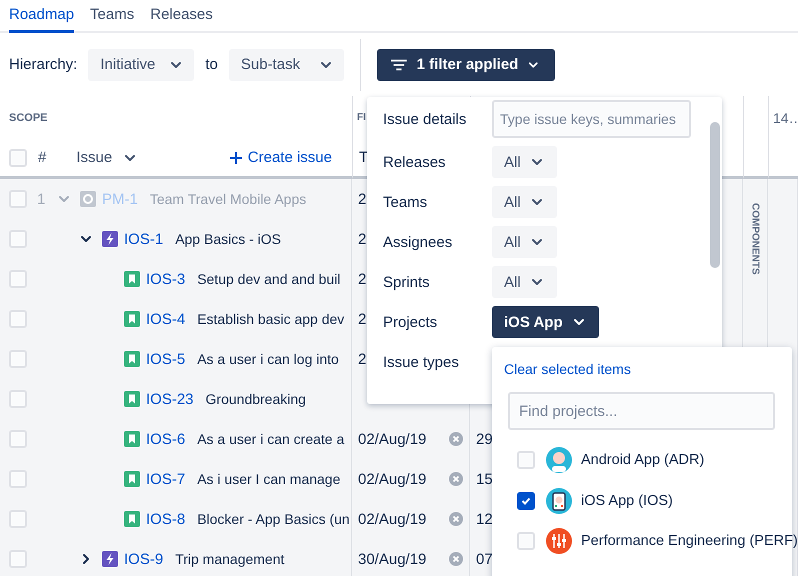 The height and width of the screenshot is (576, 798). What do you see at coordinates (268, 279) in the screenshot?
I see `issue-summary: Setup dev and and buil` at bounding box center [268, 279].